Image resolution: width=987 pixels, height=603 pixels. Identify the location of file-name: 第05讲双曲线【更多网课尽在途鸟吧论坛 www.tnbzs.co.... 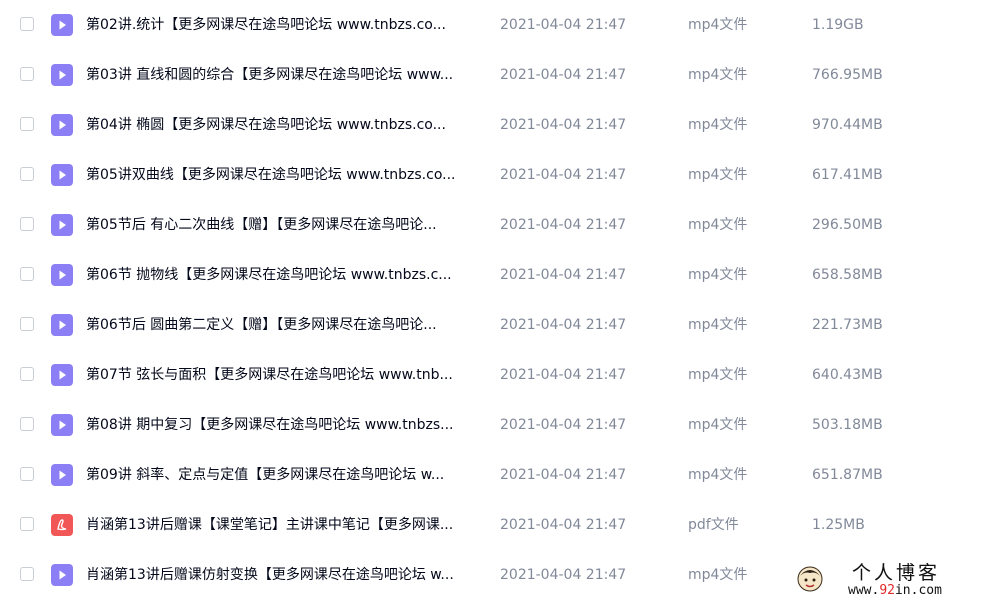
(286, 175).